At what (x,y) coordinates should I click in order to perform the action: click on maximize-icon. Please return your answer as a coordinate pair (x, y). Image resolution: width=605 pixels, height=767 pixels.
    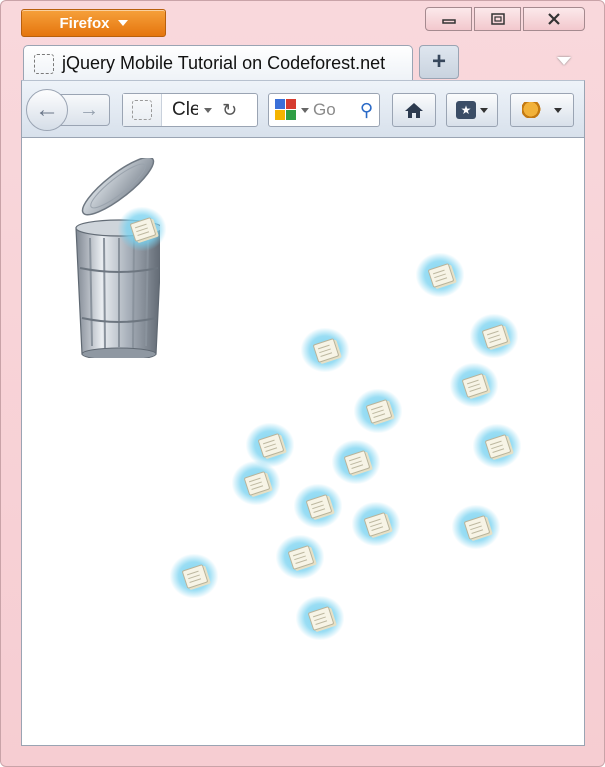
    Looking at the image, I should click on (497, 19).